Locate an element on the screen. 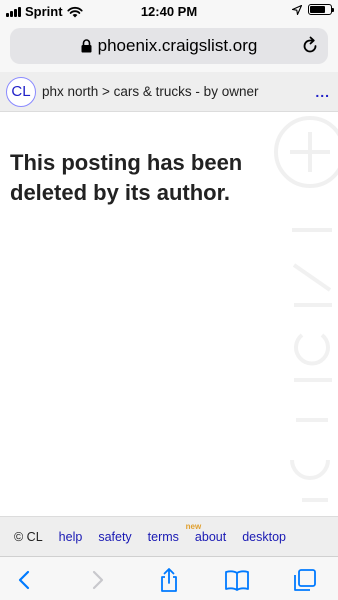 The image size is (338, 600). status-bar: Sprint 12:40 PM is located at coordinates (169, 11).